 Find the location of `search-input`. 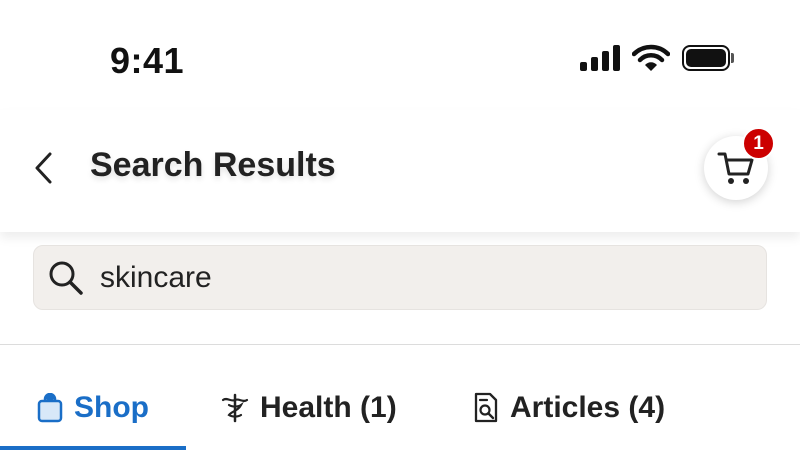

search-input is located at coordinates (400, 277).